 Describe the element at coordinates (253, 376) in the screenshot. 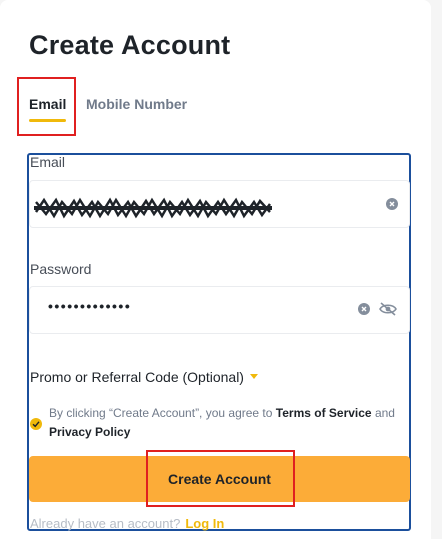

I see `caret-down-icon` at that location.